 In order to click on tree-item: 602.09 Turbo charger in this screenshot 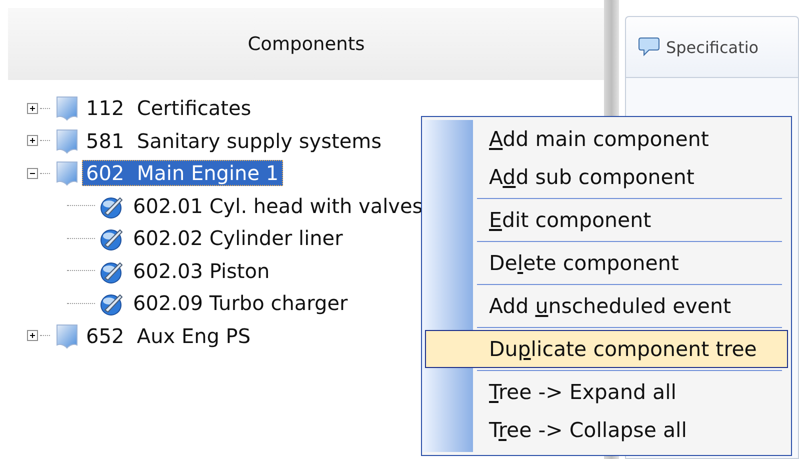, I will do `click(240, 303)`.